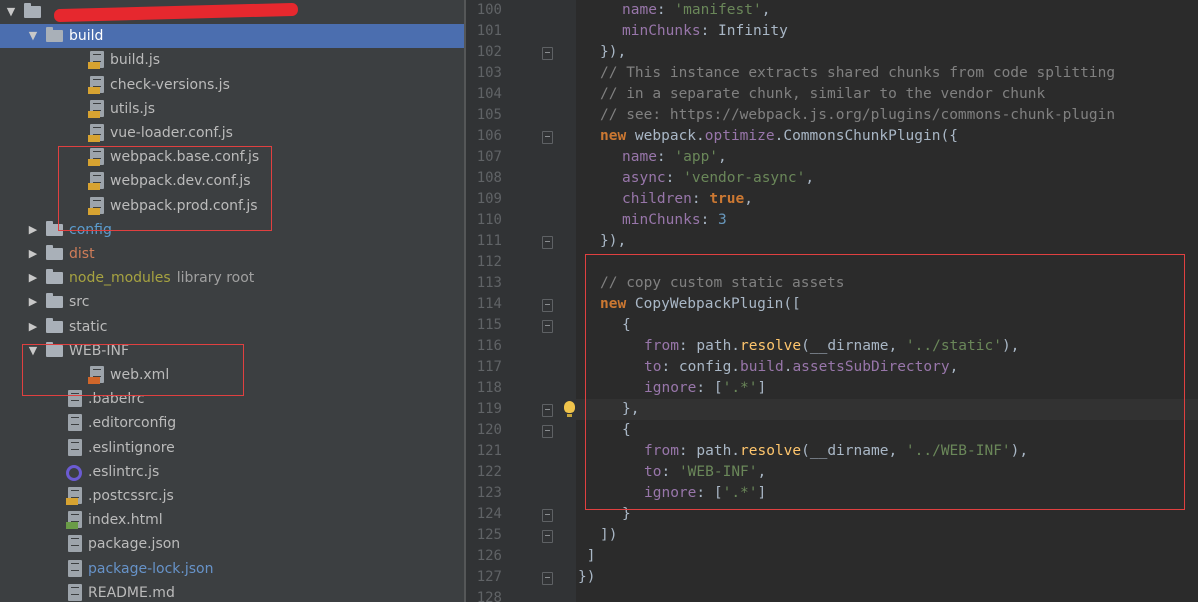 This screenshot has width=1198, height=602. What do you see at coordinates (116, 399) in the screenshot?
I see `tree-item-label: .babelrc` at bounding box center [116, 399].